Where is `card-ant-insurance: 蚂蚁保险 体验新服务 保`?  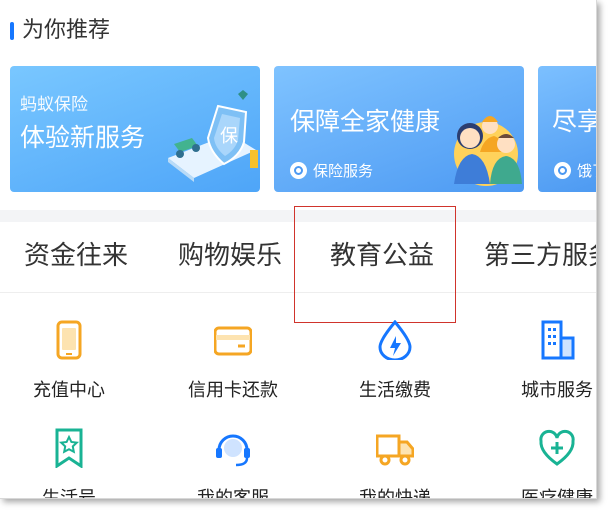 card-ant-insurance: 蚂蚁保险 体验新服务 保 is located at coordinates (135, 129).